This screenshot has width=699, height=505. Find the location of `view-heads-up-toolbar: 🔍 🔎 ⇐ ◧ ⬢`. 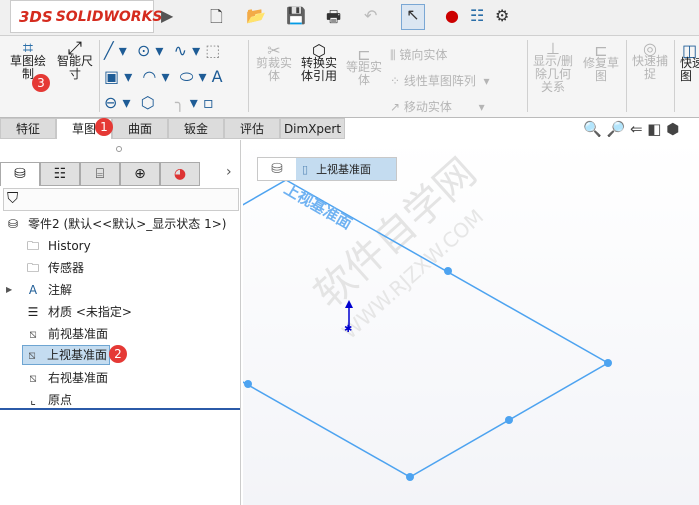

view-heads-up-toolbar: 🔍 🔎 ⇐ ◧ ⬢ is located at coordinates (631, 129).